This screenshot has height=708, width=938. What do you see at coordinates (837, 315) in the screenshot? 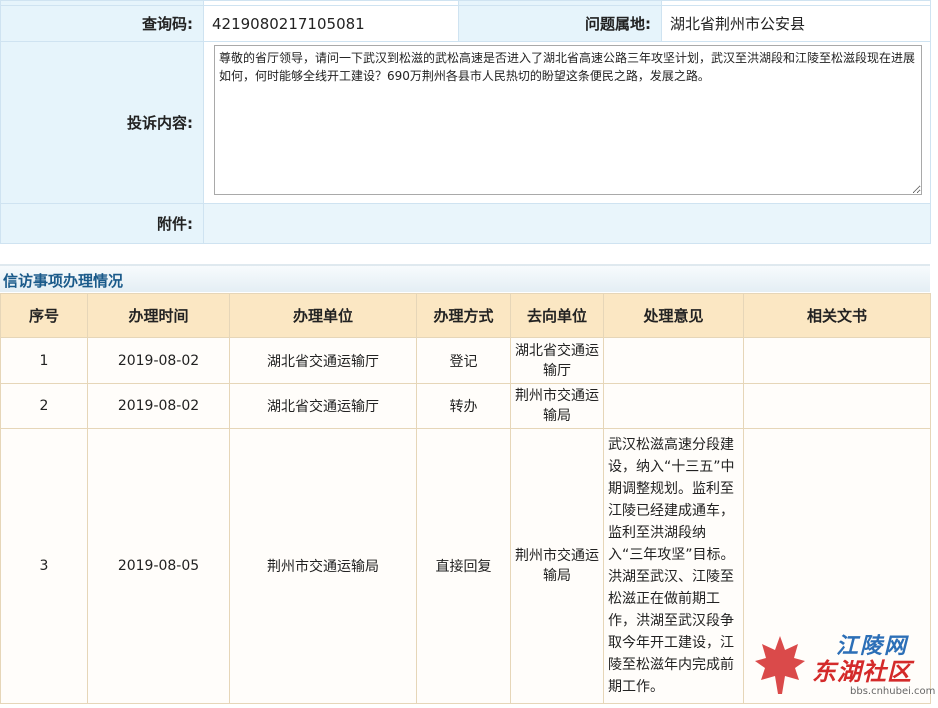
I see `header-docs: 相关文书` at bounding box center [837, 315].